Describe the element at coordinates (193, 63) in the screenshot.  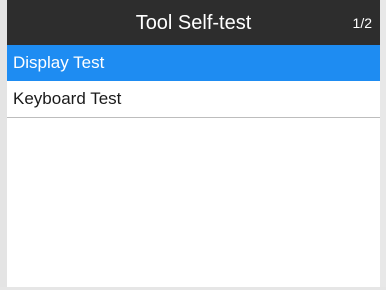
I see `menu-item-display-test: Display Test` at that location.